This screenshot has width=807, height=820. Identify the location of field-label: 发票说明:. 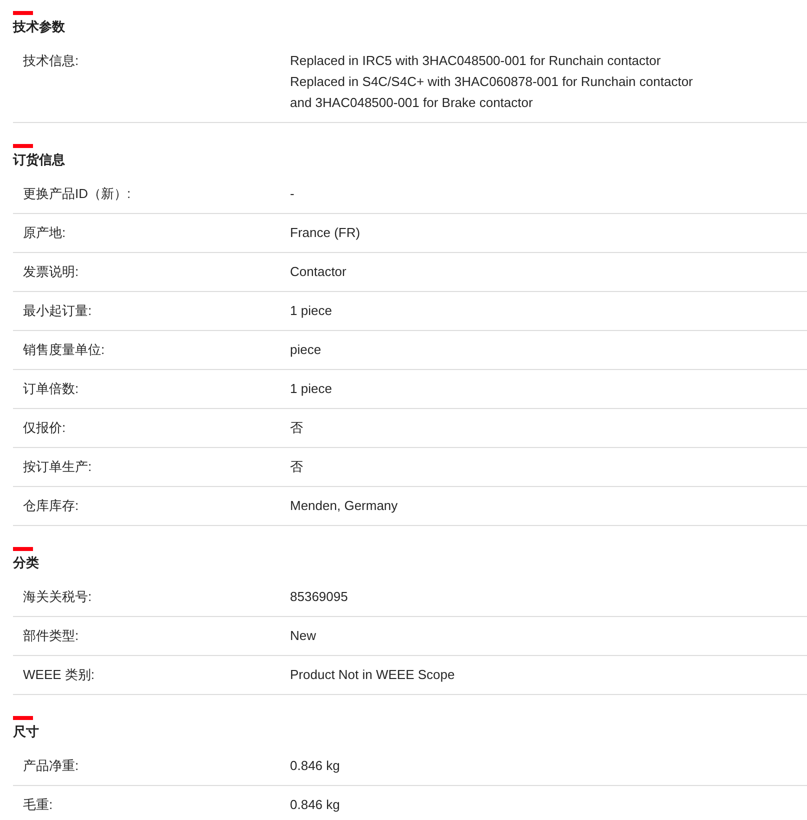
(51, 272).